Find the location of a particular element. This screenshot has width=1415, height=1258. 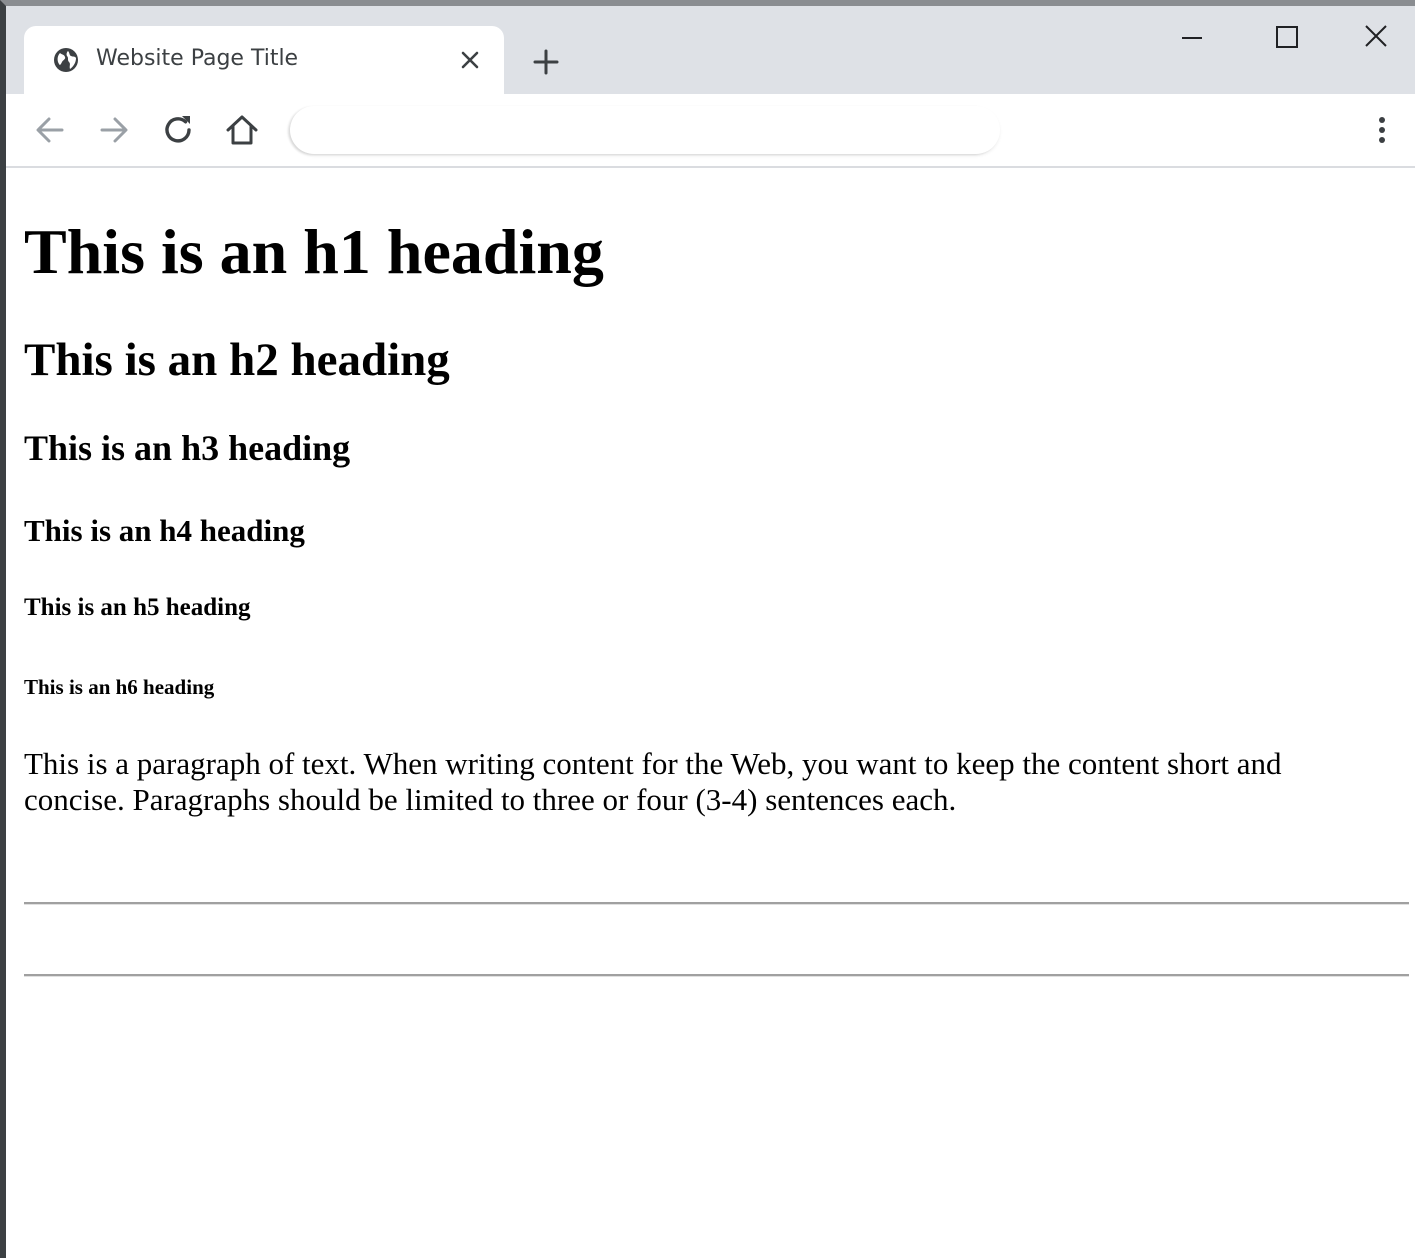

tab-website-page: Website Page Title is located at coordinates (264, 60).